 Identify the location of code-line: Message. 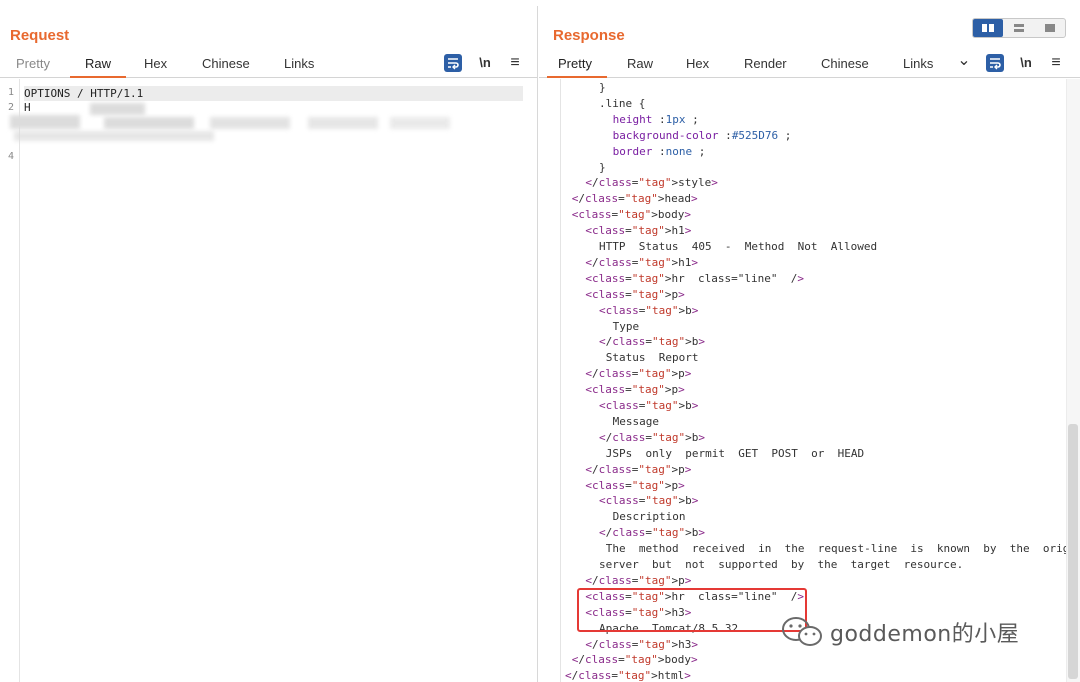
(635, 421).